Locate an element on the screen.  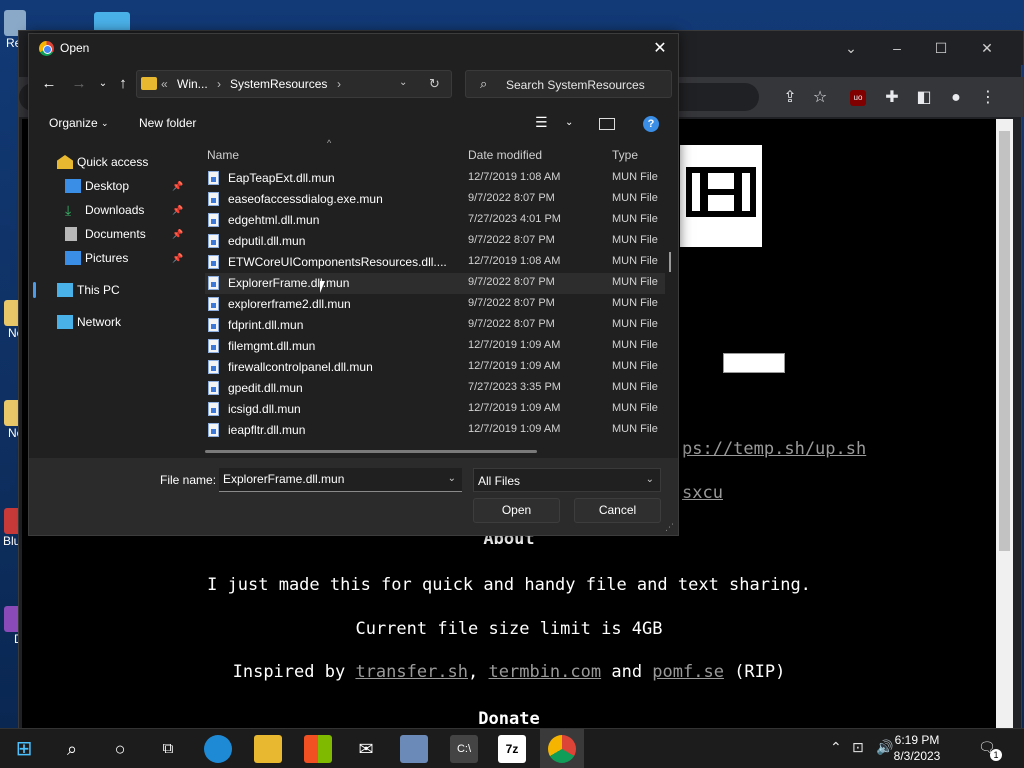
refresh-icon: ↻ is located at coordinates (434, 84).